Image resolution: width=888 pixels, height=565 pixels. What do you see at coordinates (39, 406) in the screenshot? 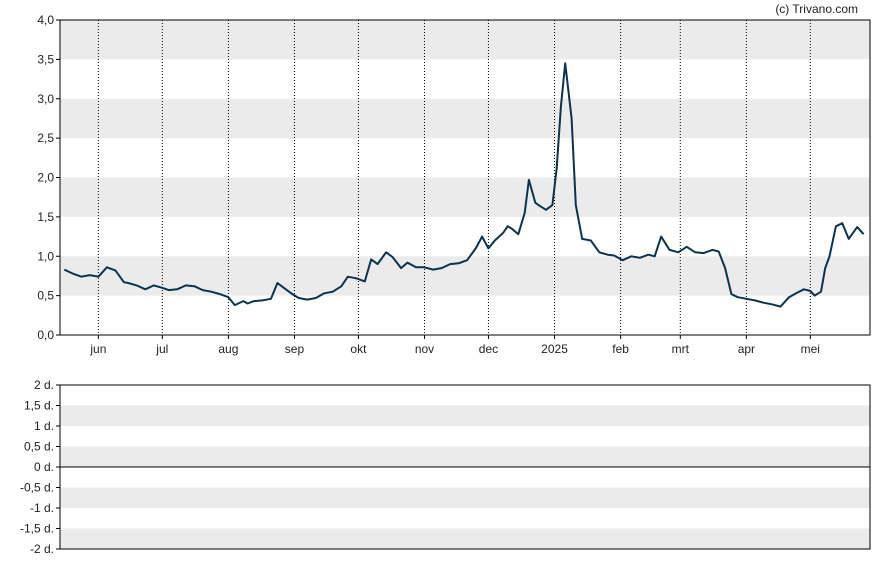
I see `bottom-y-tick-label: 1,5 d.` at bounding box center [39, 406].